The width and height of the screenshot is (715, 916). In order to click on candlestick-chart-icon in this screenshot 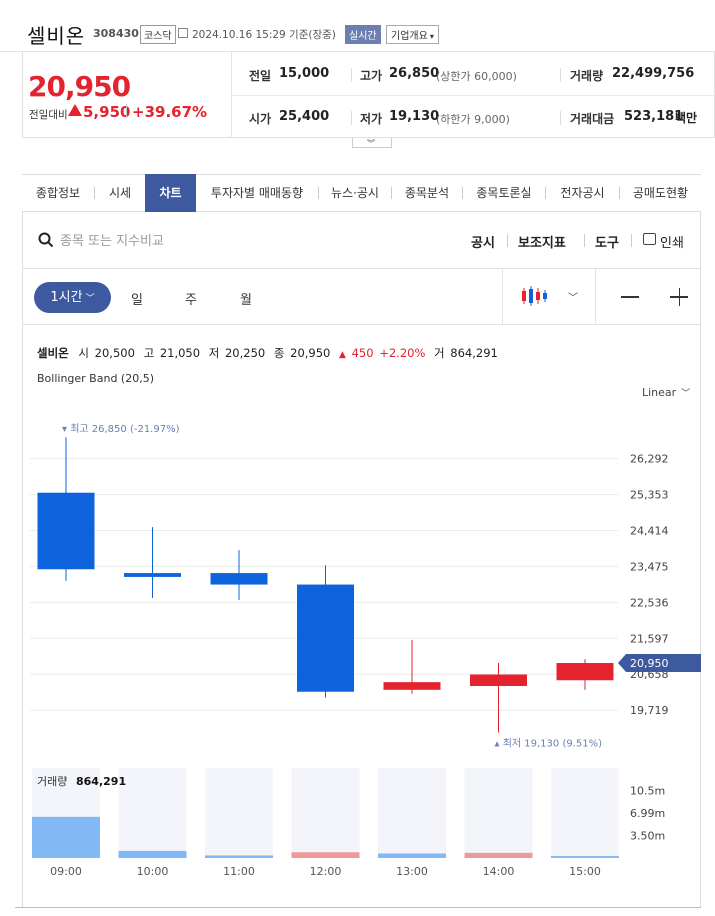, I will do `click(535, 296)`.